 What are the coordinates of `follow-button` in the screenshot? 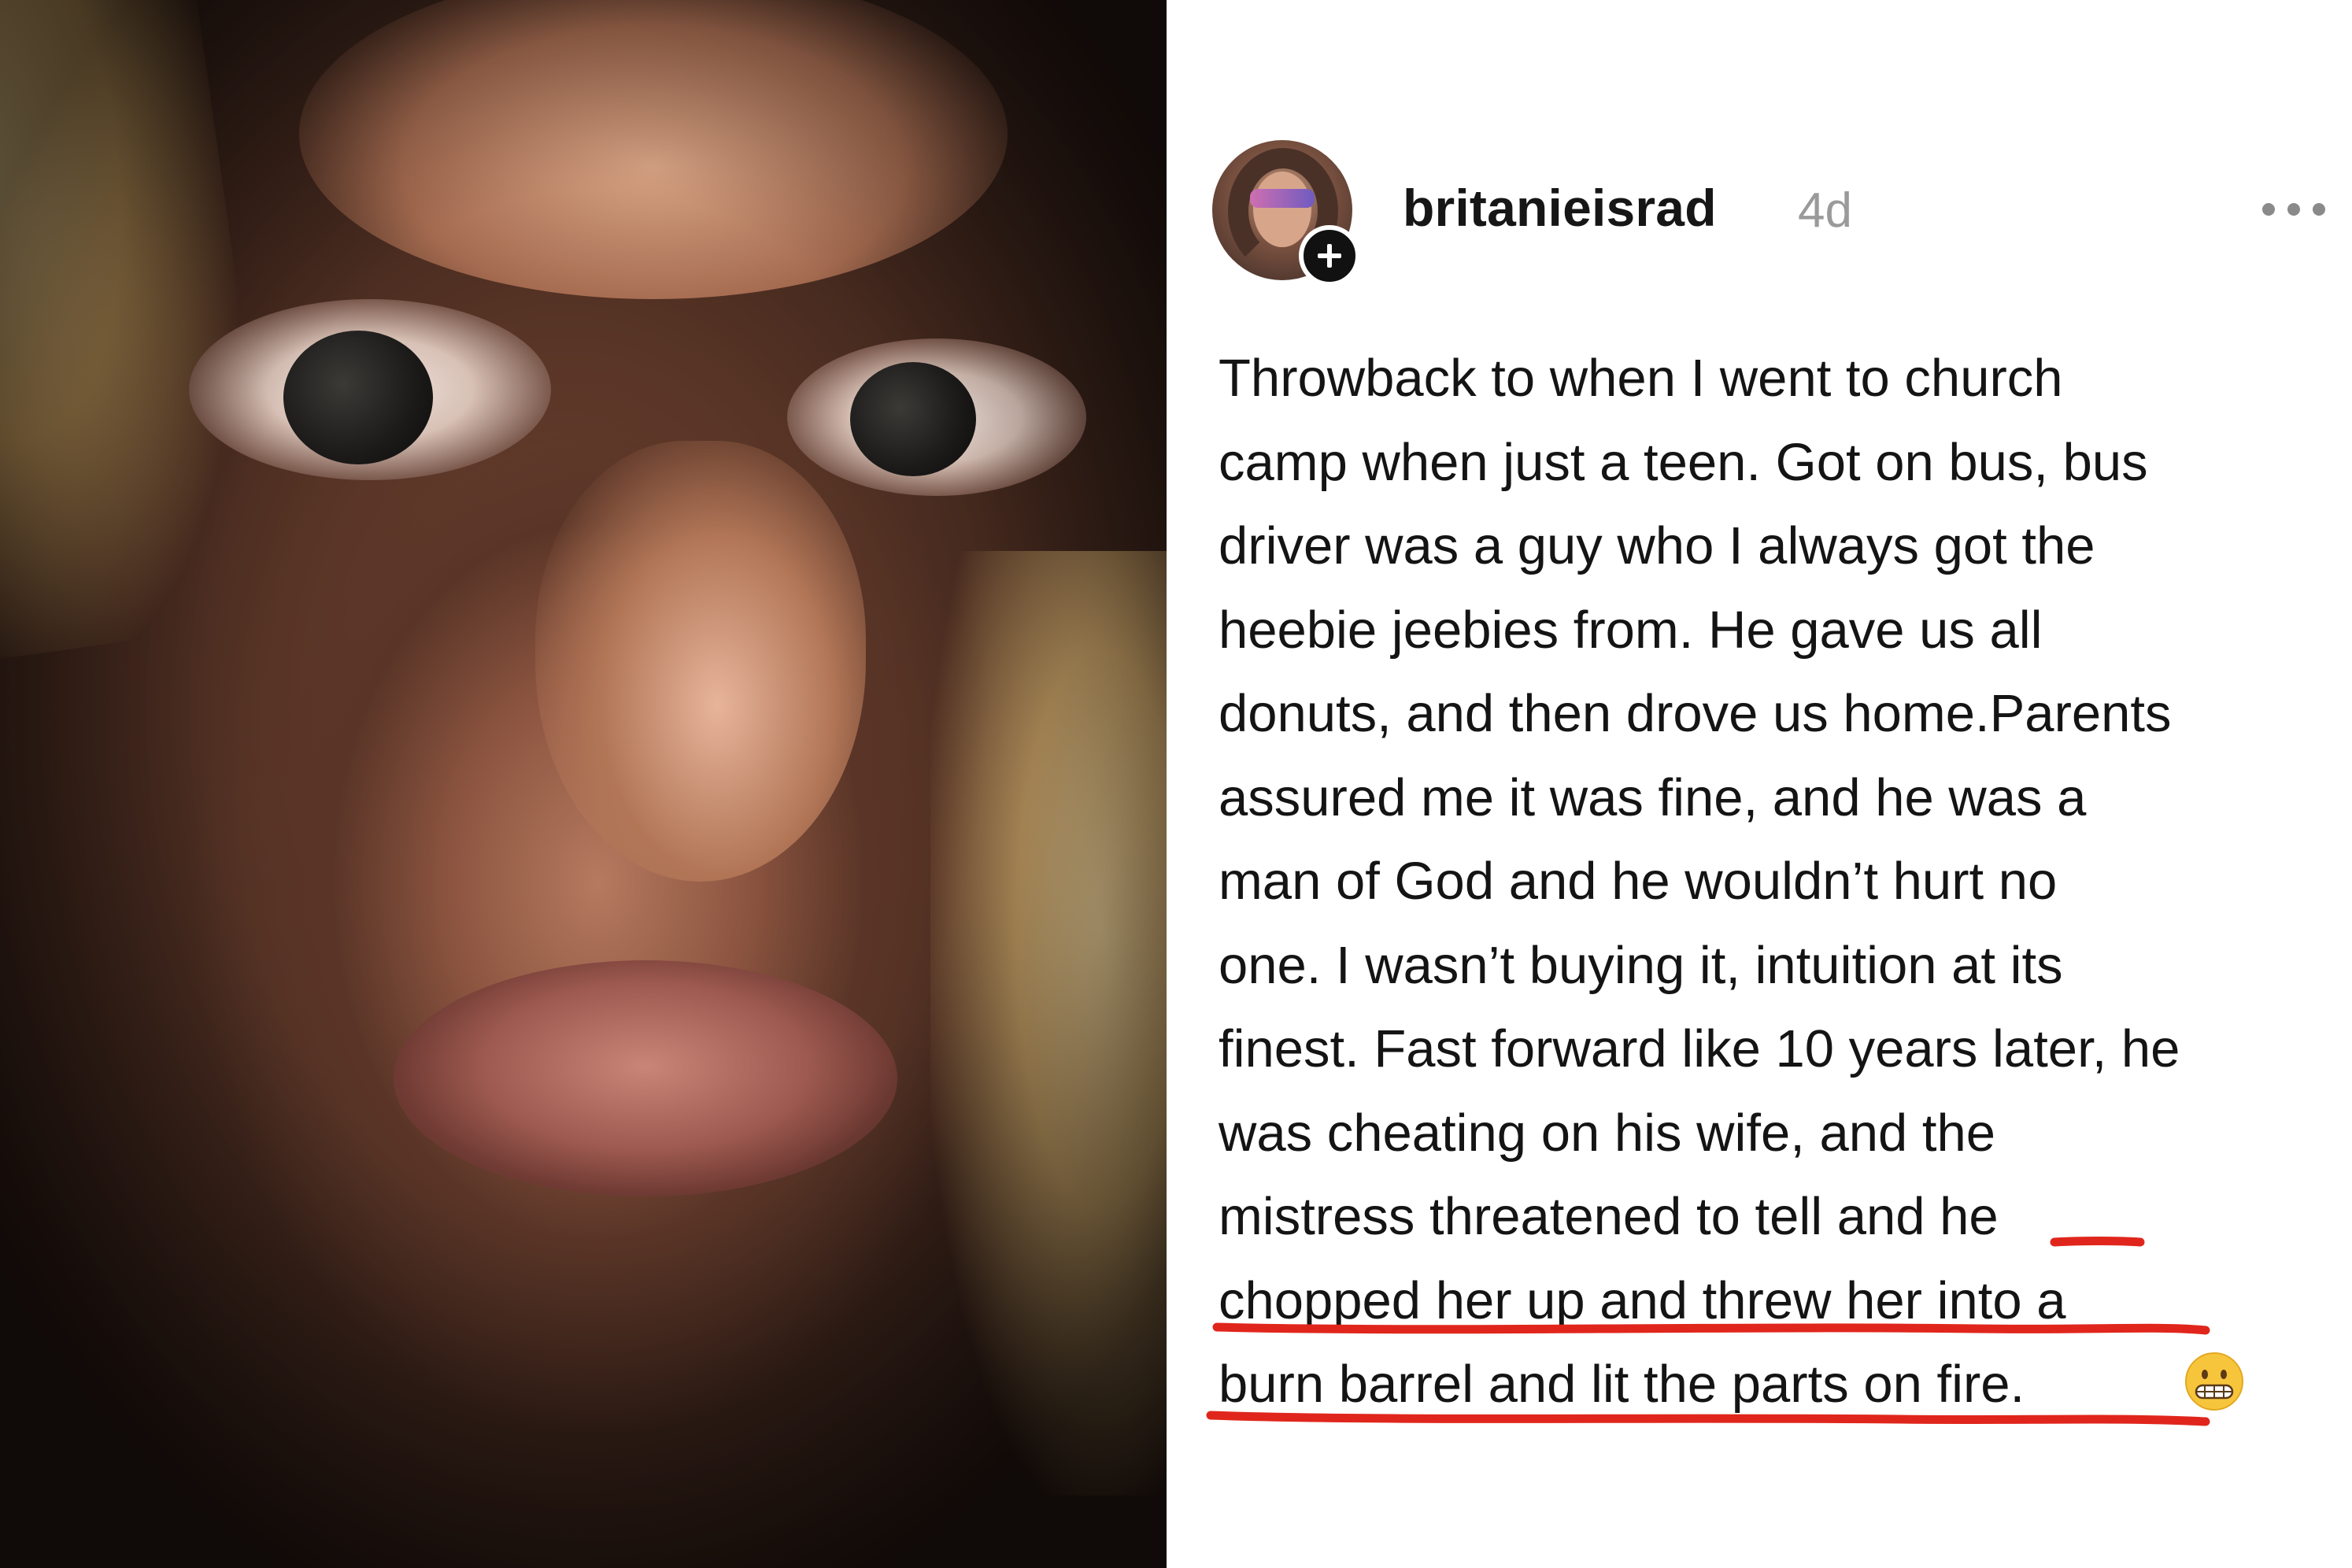 It's located at (1329, 256).